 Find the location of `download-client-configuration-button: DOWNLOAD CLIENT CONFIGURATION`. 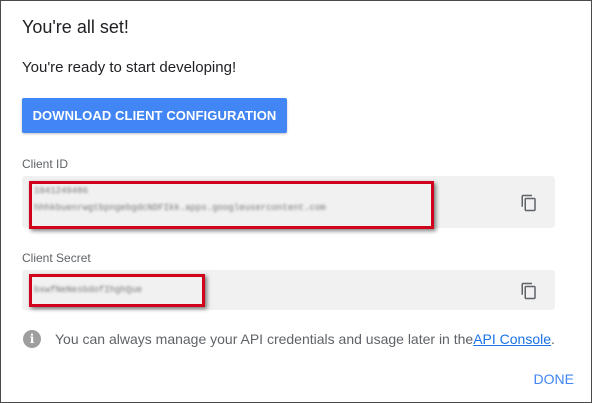

download-client-configuration-button: DOWNLOAD CLIENT CONFIGURATION is located at coordinates (154, 115).